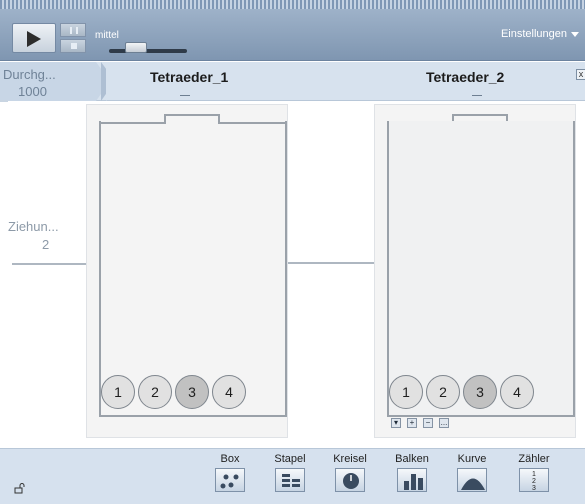 The height and width of the screenshot is (504, 585). I want to click on tool-box: Box, so click(230, 477).